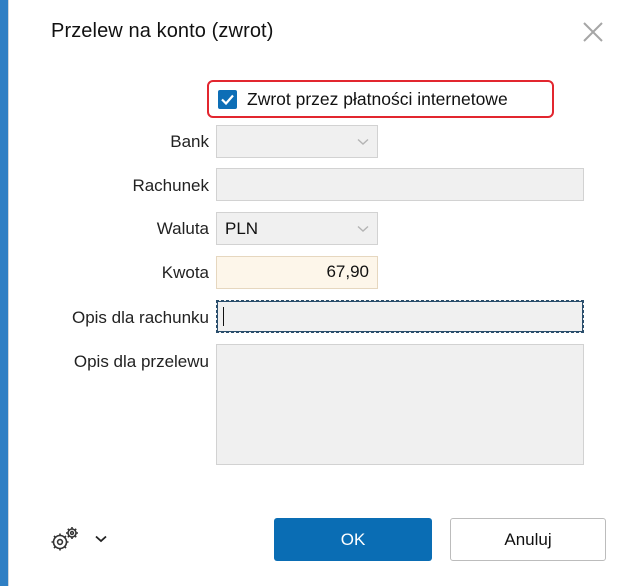  What do you see at coordinates (528, 539) in the screenshot?
I see `cancel-button: Anuluj` at bounding box center [528, 539].